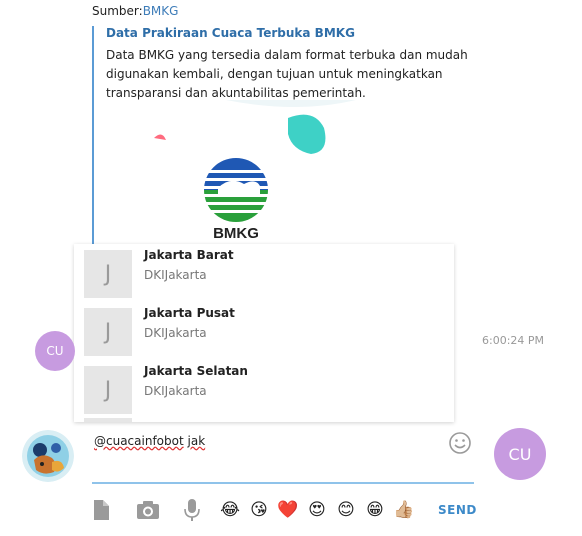  I want to click on emoji-kiss-button: 😘, so click(259, 510).